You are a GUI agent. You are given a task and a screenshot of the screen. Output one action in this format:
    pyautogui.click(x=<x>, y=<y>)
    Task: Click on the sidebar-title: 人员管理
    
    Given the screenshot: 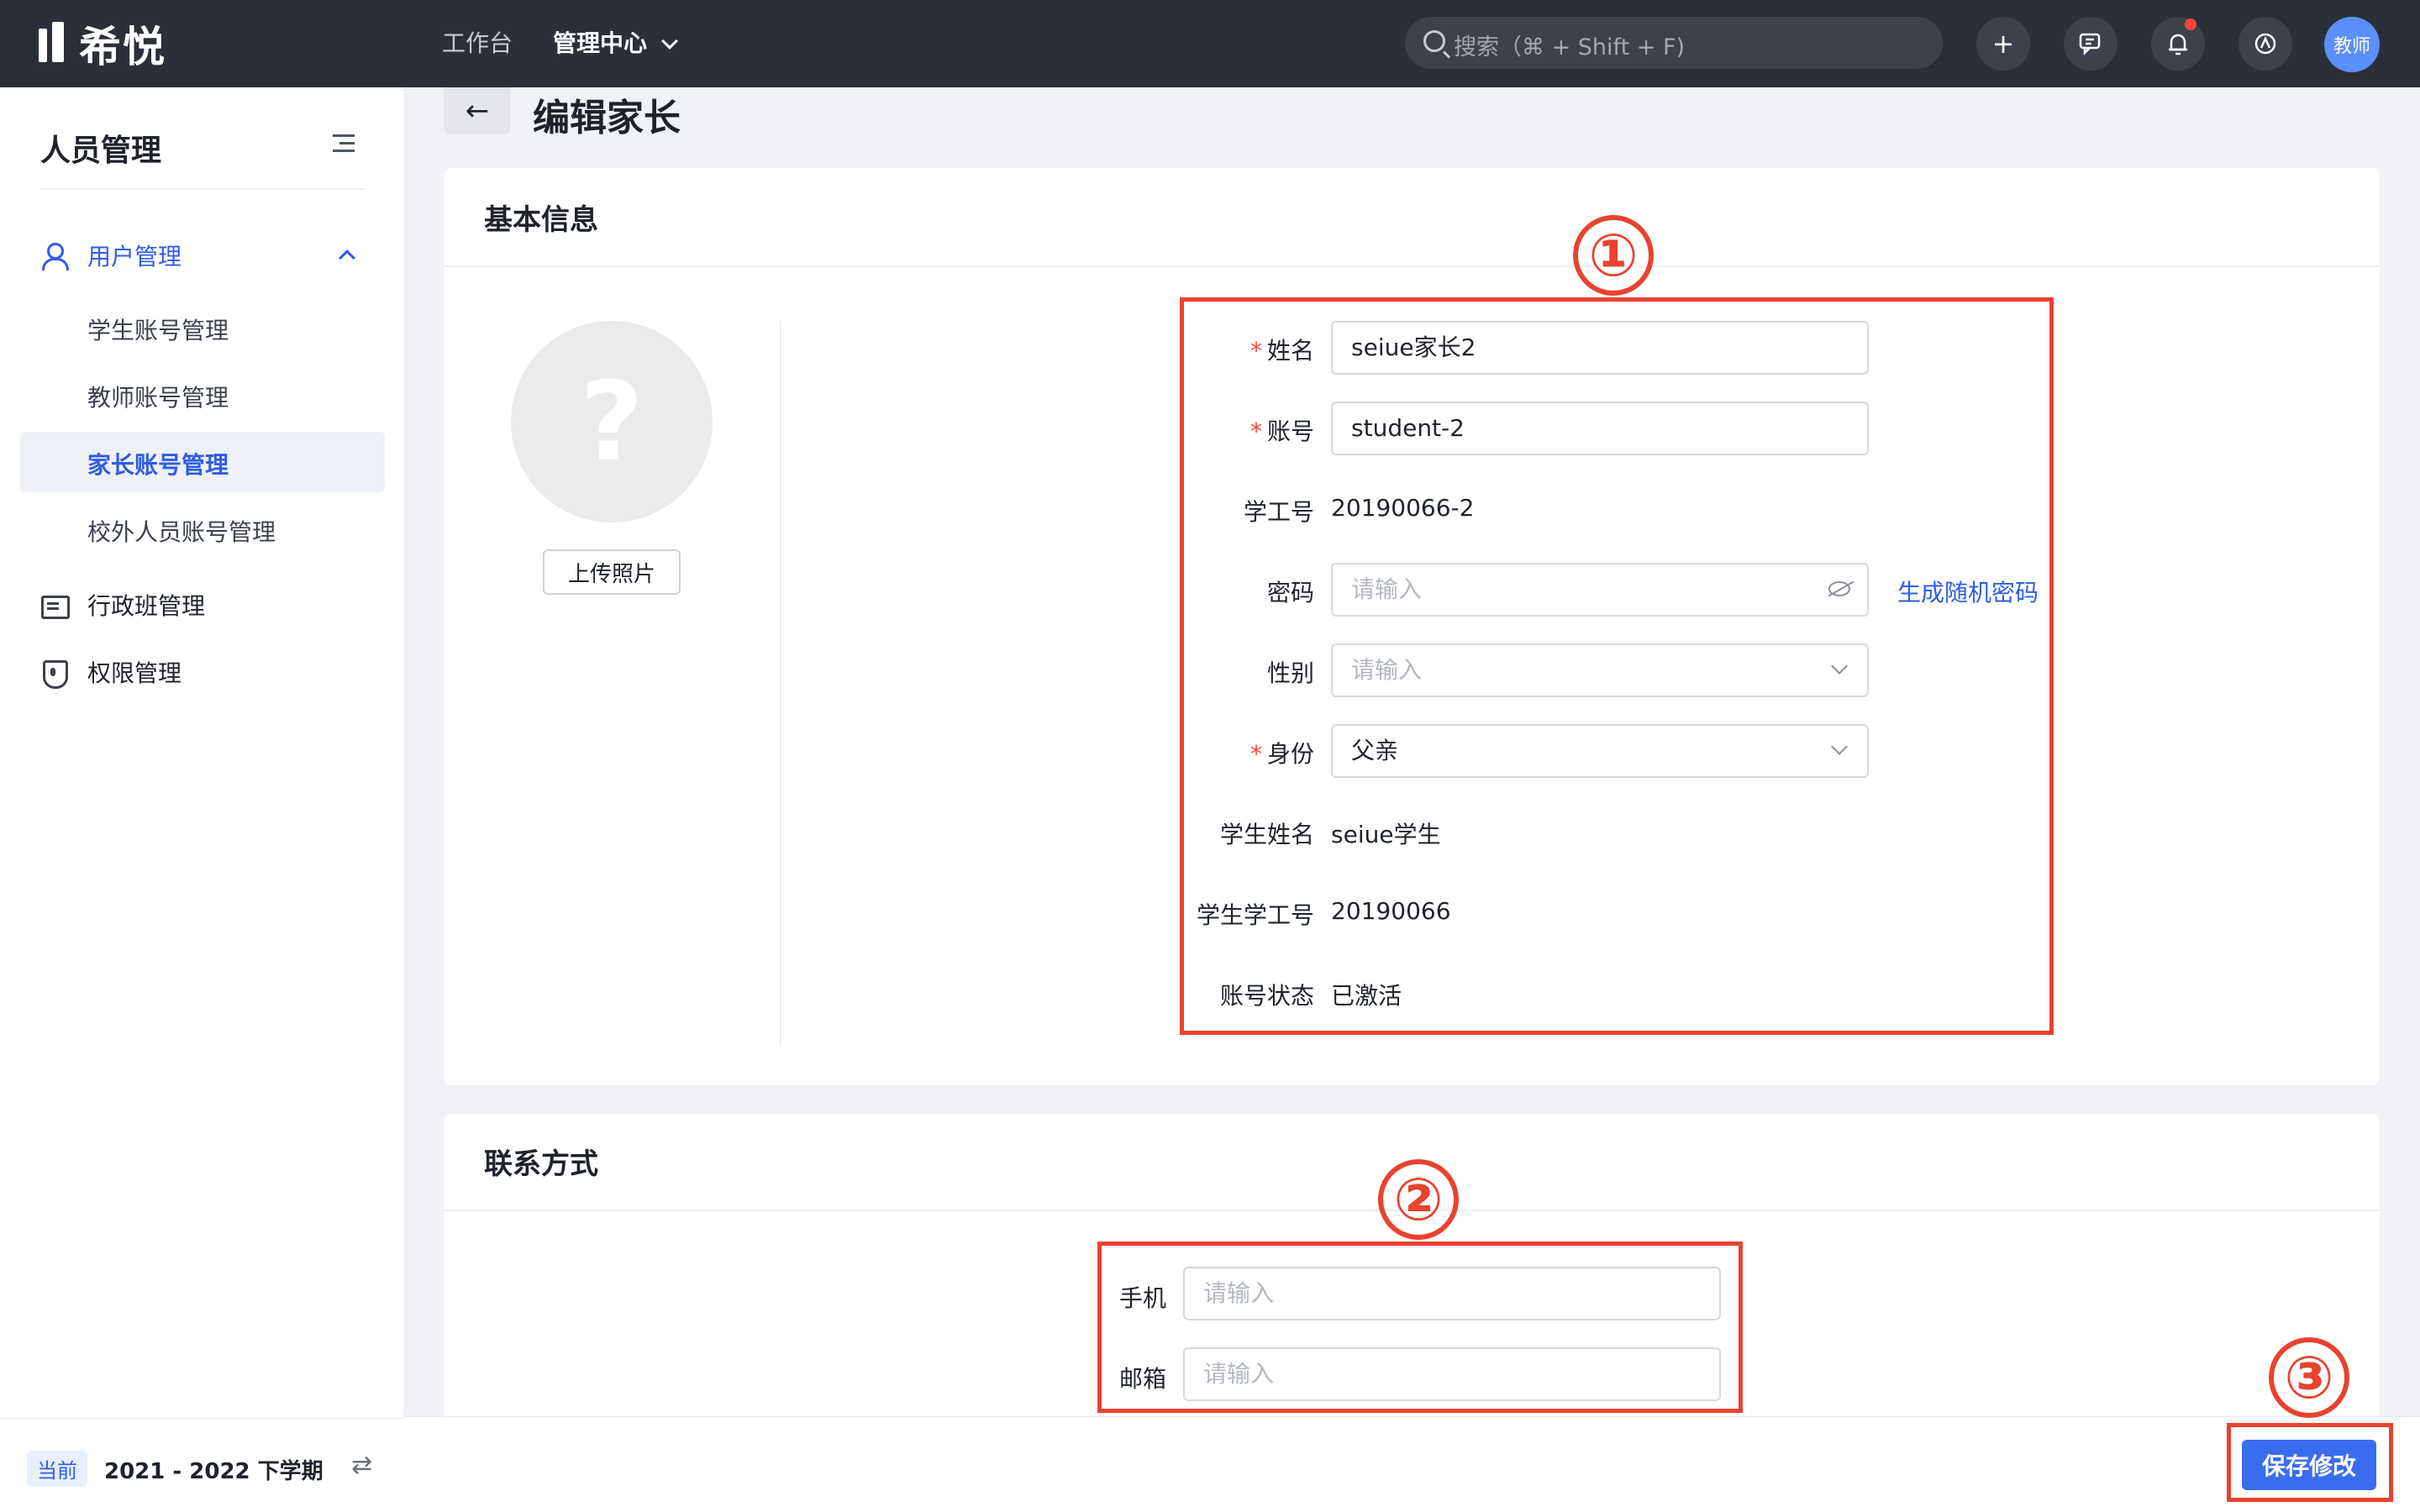 What is the action you would take?
    pyautogui.click(x=101, y=151)
    